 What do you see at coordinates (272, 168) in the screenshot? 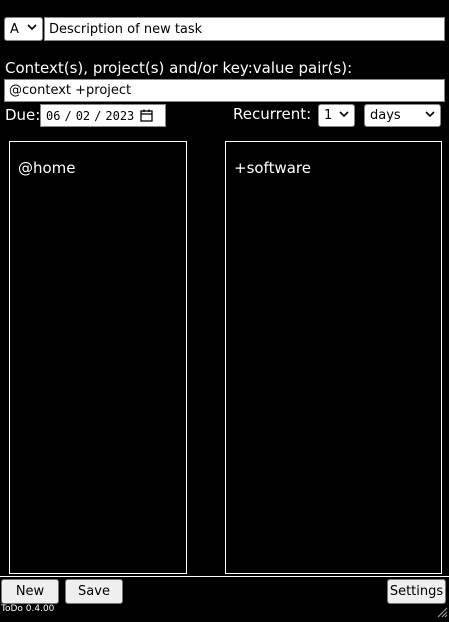
I see `list-item: +software` at bounding box center [272, 168].